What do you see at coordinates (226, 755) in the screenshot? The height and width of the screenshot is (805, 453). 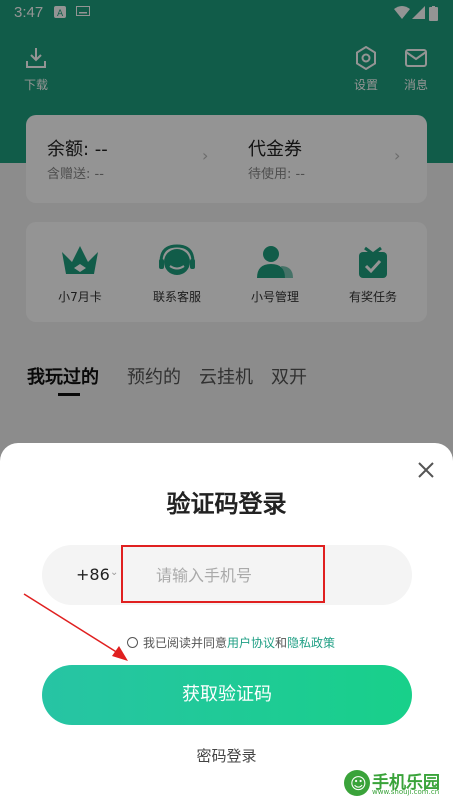 I see `password-login-link: 密码登录` at bounding box center [226, 755].